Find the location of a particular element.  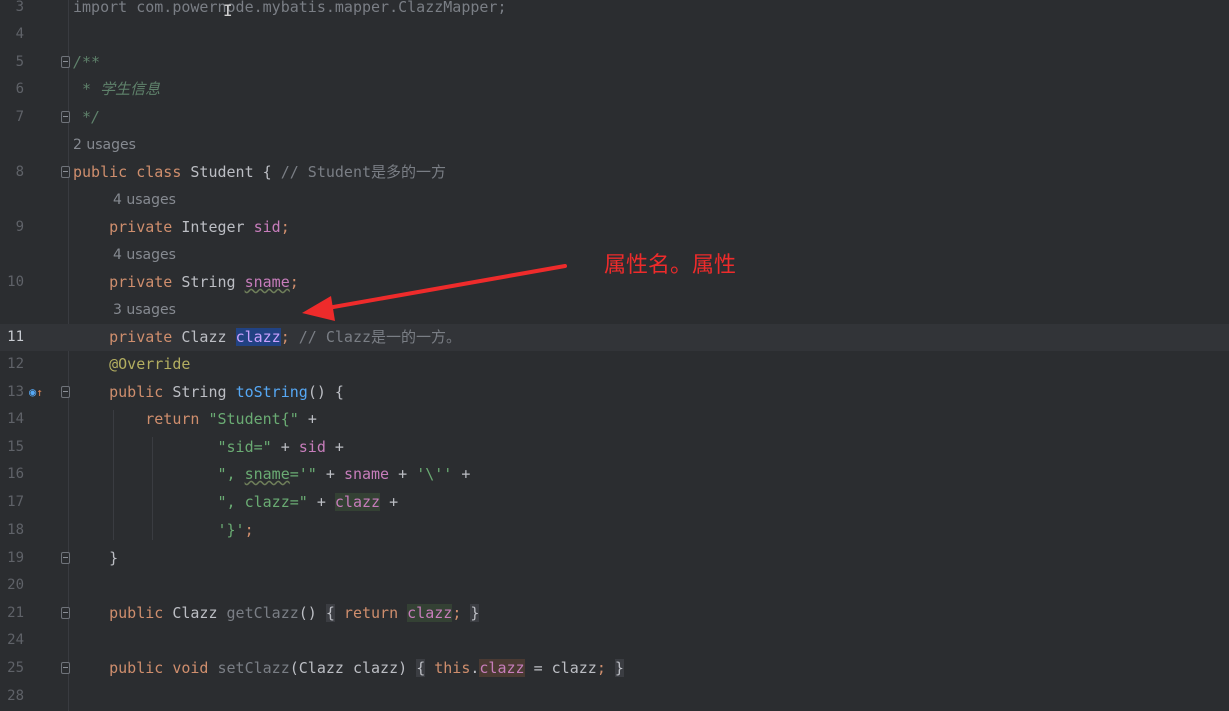

arrow-head is located at coordinates (318, 308).